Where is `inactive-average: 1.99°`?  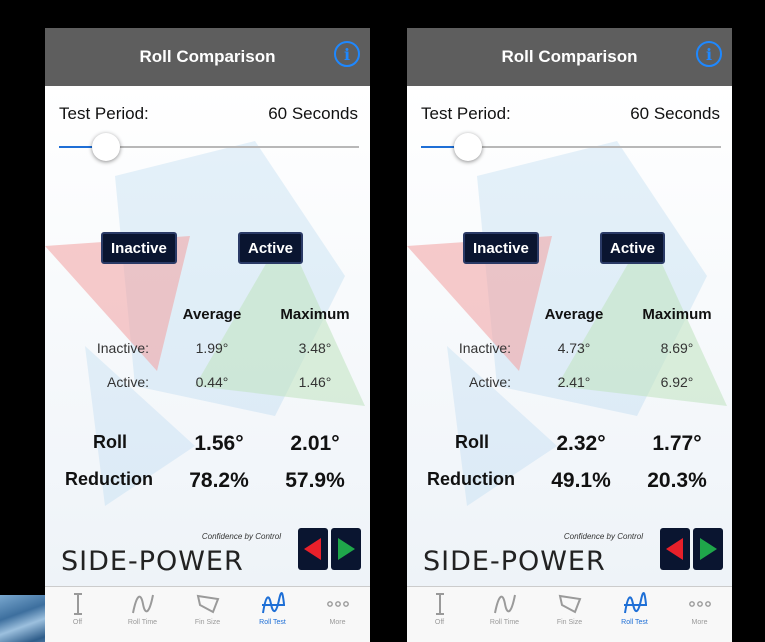 inactive-average: 1.99° is located at coordinates (212, 348).